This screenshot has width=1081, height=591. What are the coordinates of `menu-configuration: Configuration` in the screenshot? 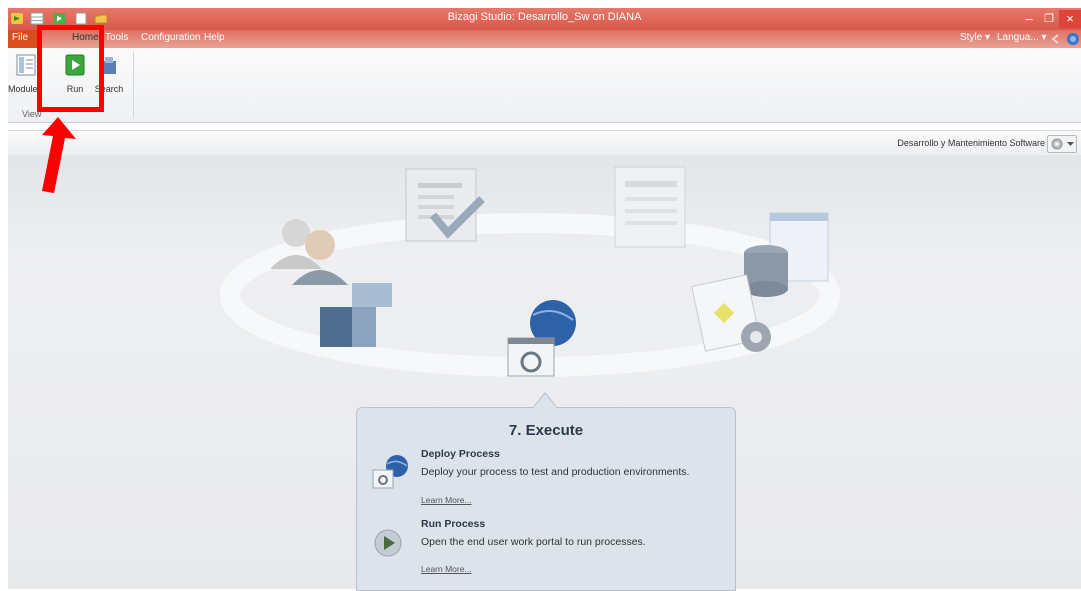 It's located at (170, 37).